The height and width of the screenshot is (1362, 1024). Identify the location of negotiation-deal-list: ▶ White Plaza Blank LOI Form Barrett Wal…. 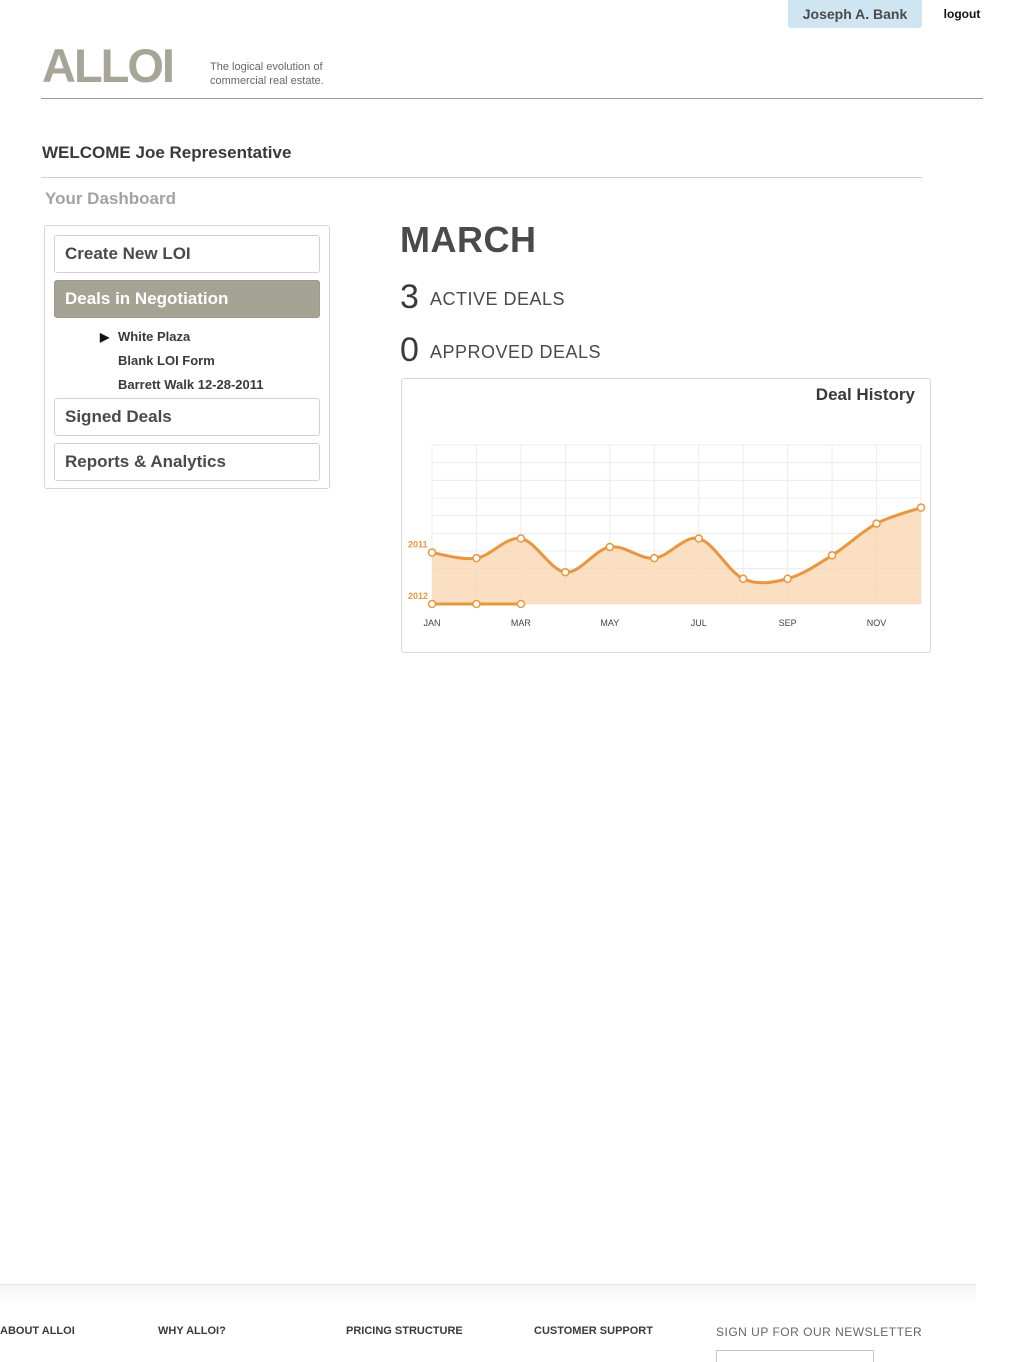
(182, 362).